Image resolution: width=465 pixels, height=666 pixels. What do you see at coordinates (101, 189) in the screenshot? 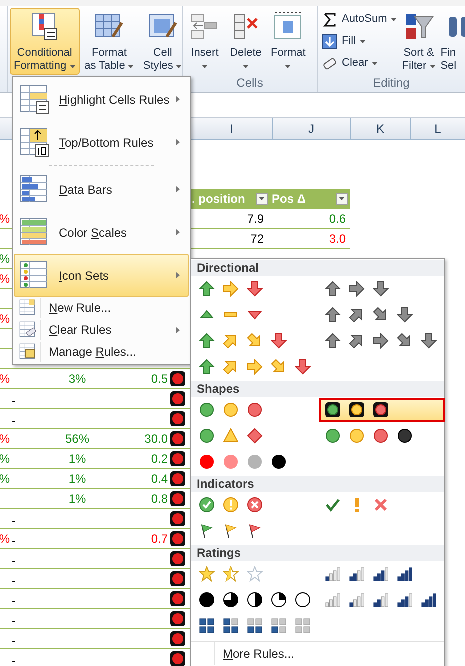
I see `menu-item: Data Bars` at bounding box center [101, 189].